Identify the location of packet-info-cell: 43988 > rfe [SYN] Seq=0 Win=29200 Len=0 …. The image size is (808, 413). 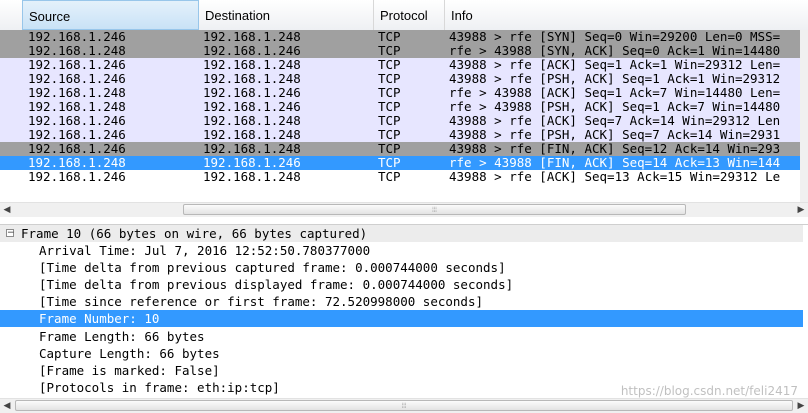
(615, 37).